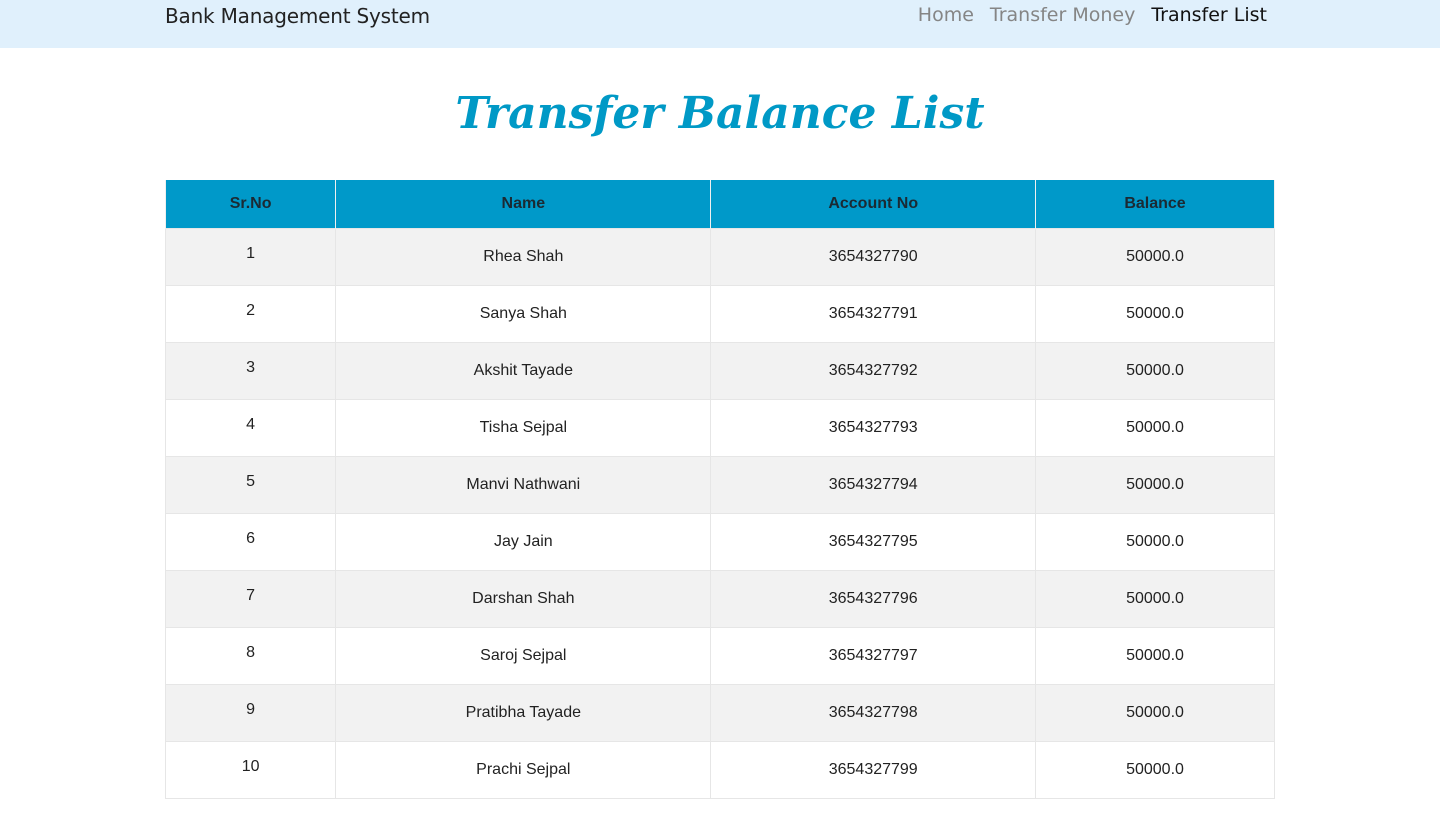  I want to click on cell-sr-no: 9, so click(250, 713).